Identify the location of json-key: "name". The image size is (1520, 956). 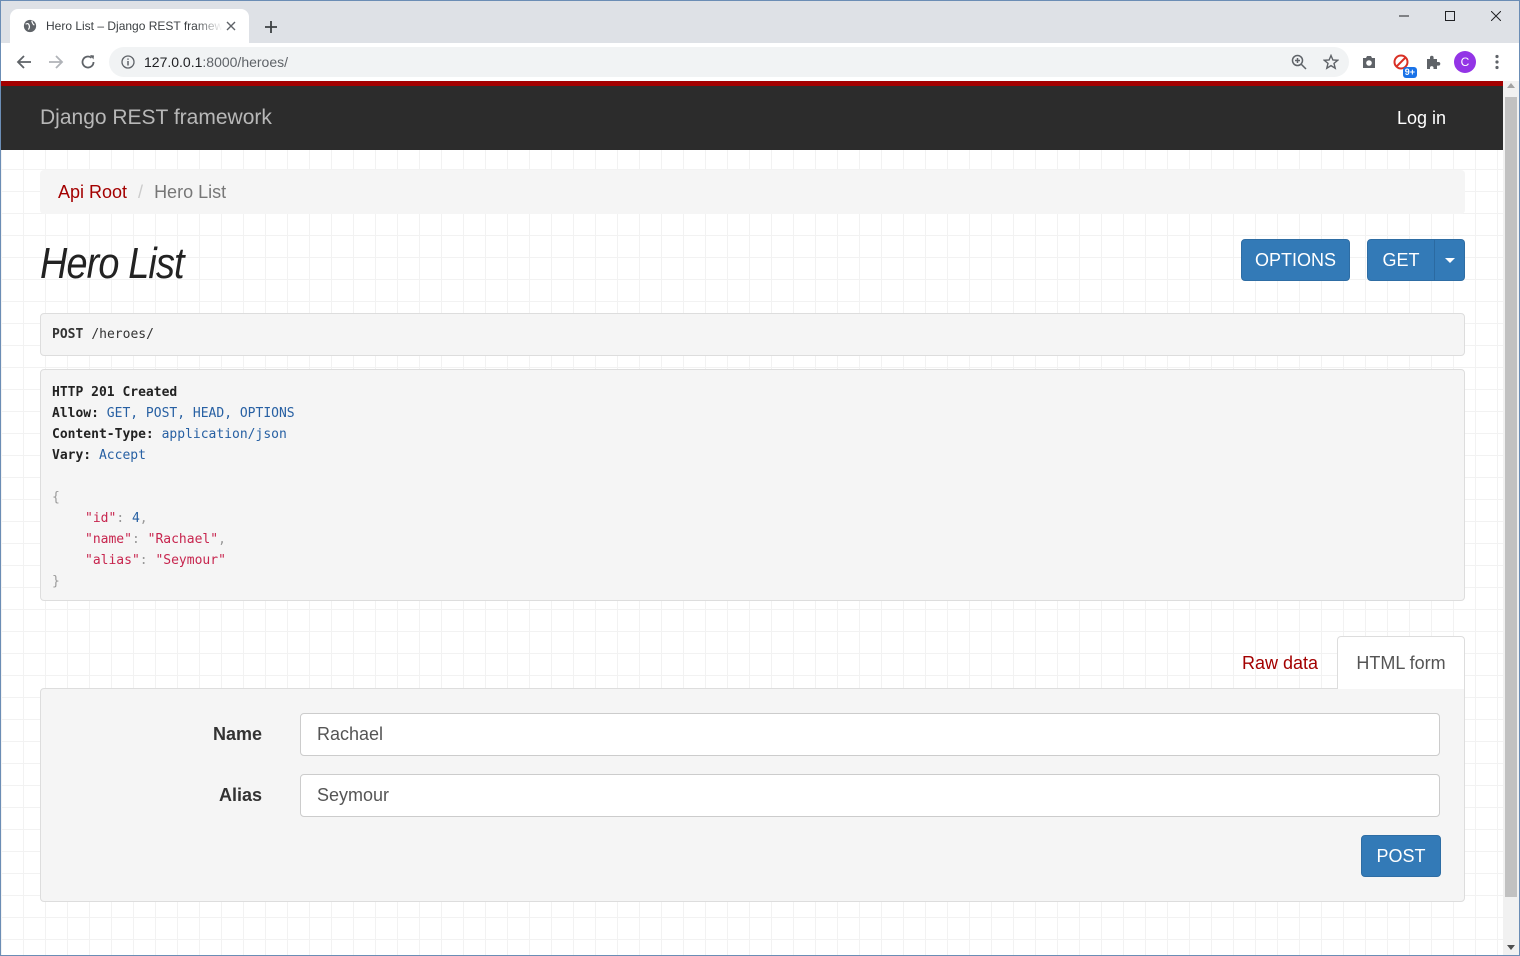
(108, 539).